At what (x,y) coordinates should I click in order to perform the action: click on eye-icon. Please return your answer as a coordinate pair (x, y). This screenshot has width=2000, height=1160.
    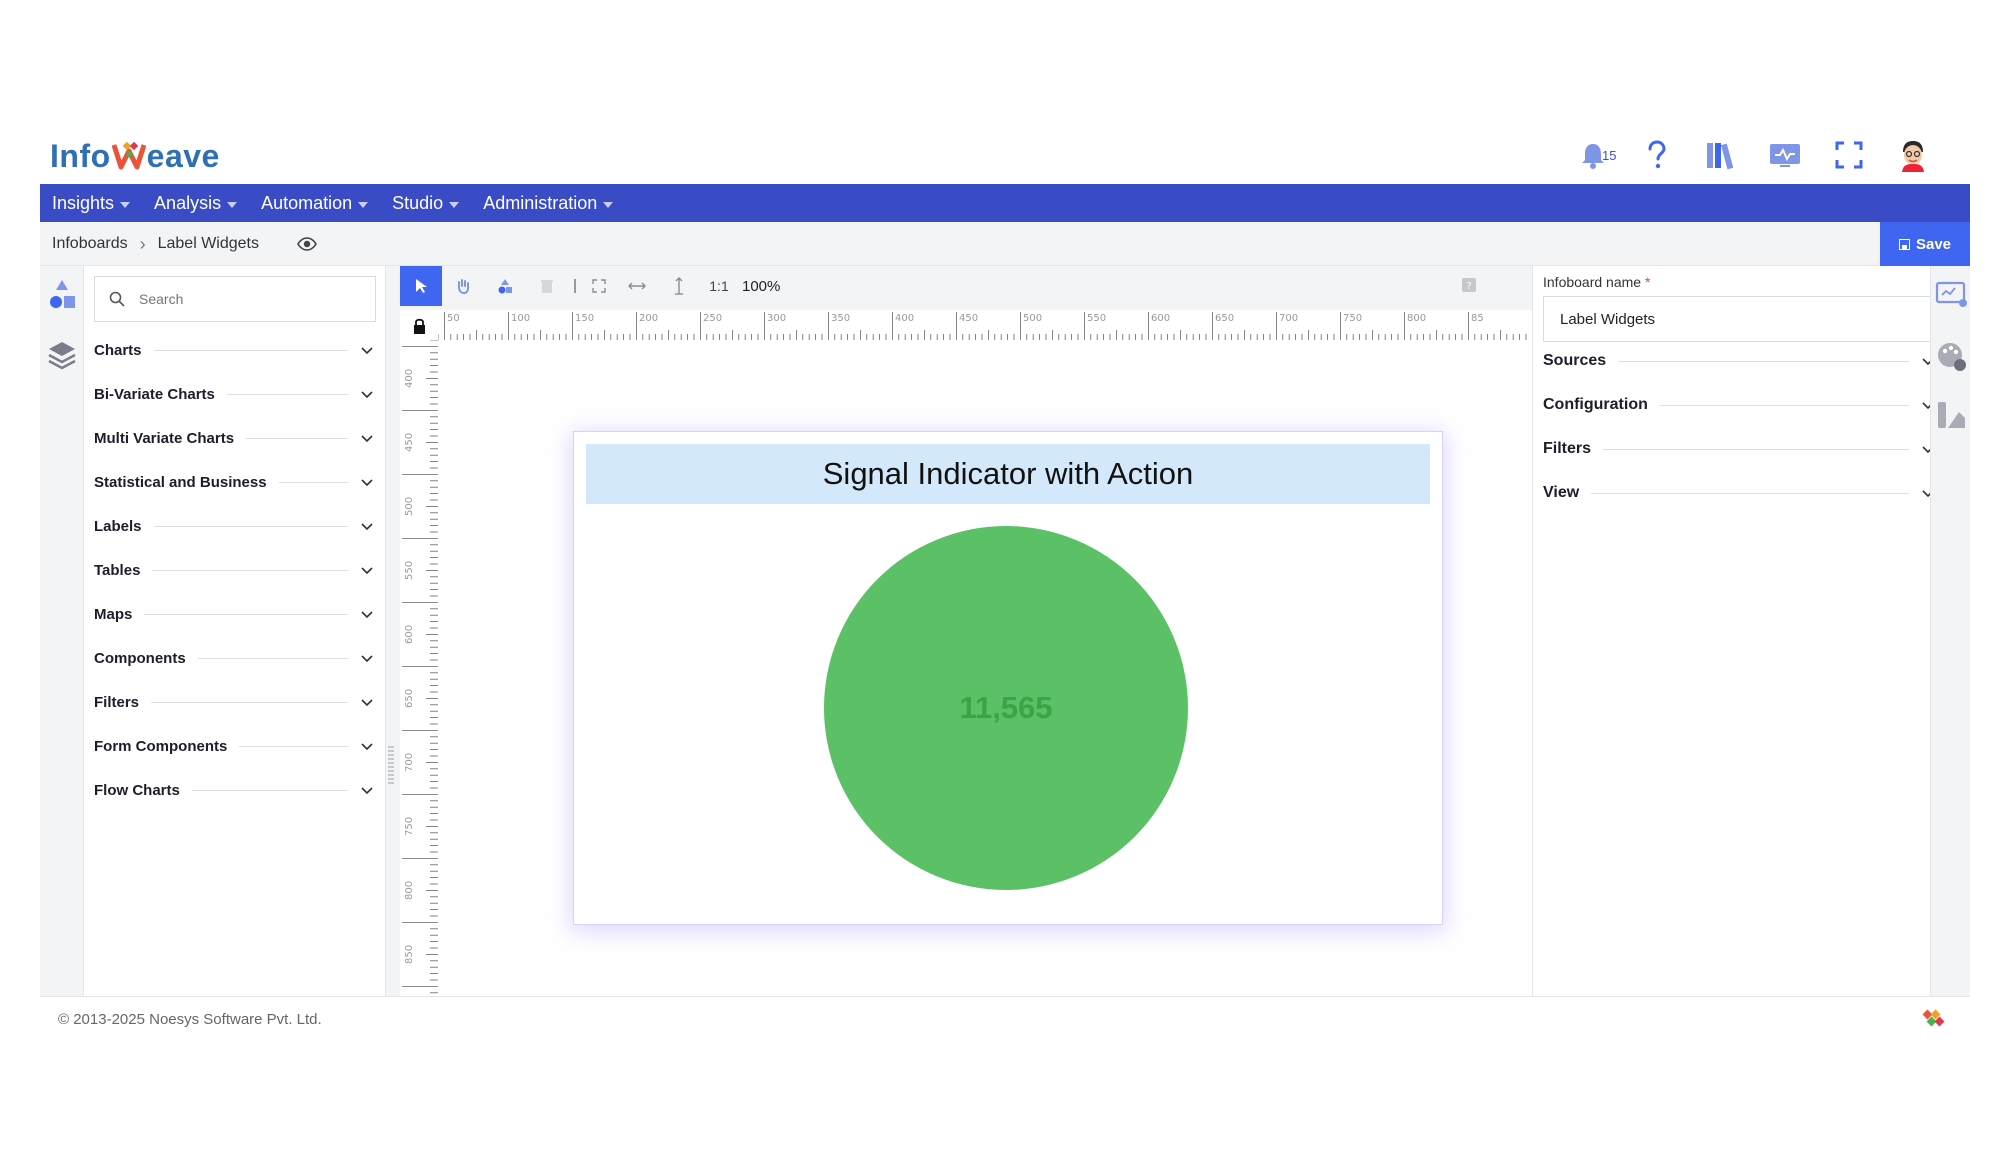
    Looking at the image, I should click on (307, 244).